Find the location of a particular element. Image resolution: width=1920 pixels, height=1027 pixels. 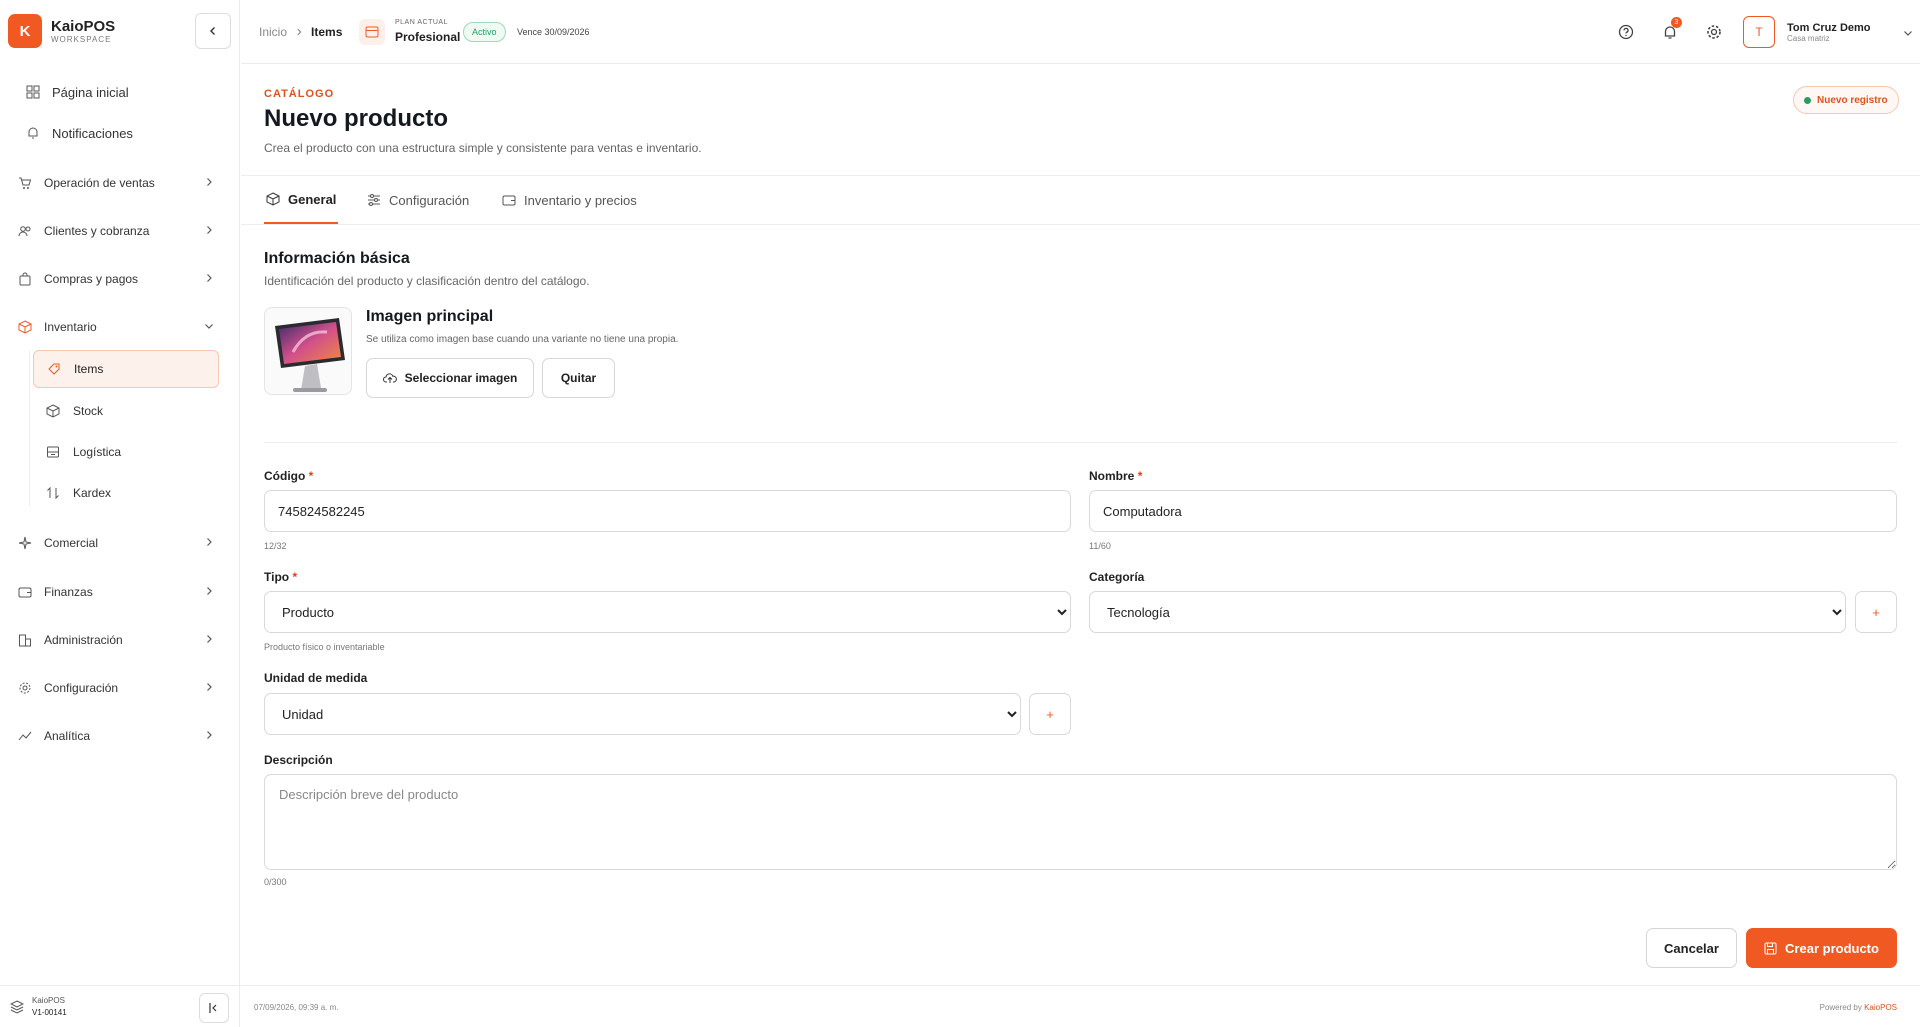

sidebar-item-sales: Operación de ventas is located at coordinates (119, 183).